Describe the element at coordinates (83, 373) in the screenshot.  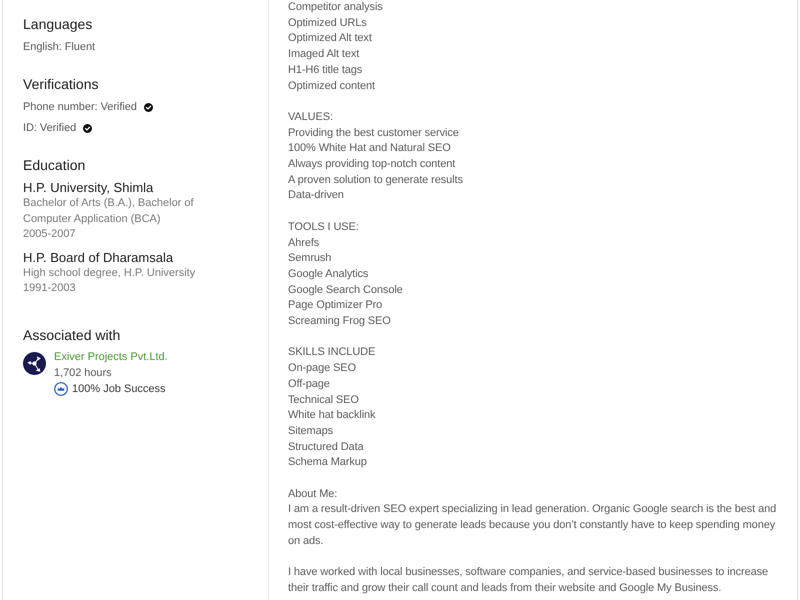
I see `hours-text: 1,702 hours` at that location.